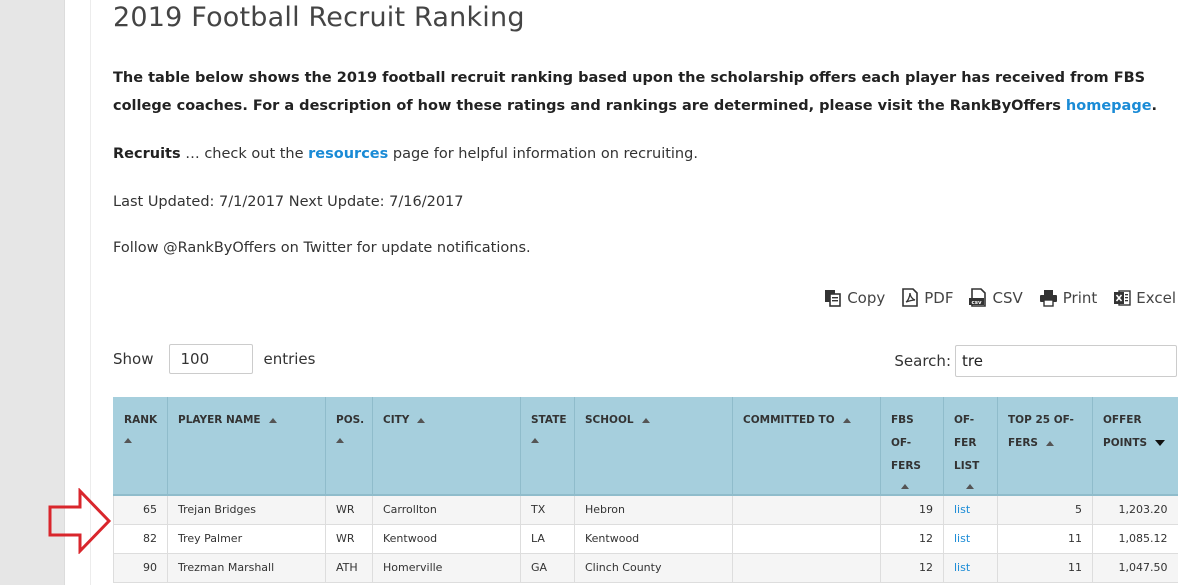  What do you see at coordinates (547, 446) in the screenshot?
I see `header-state: STATE` at bounding box center [547, 446].